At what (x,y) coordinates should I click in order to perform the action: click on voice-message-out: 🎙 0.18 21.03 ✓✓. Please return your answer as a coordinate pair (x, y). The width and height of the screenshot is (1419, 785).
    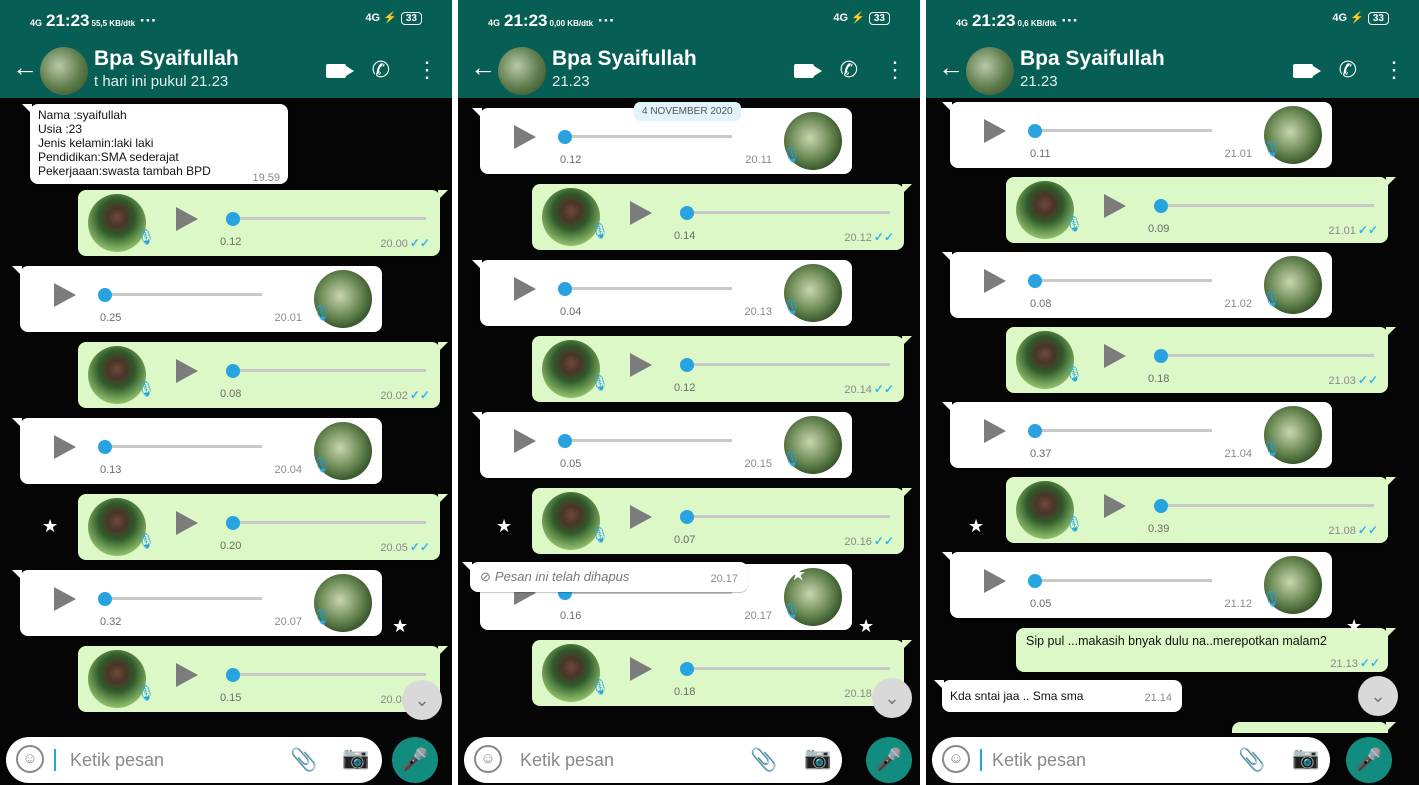
    Looking at the image, I should click on (1201, 360).